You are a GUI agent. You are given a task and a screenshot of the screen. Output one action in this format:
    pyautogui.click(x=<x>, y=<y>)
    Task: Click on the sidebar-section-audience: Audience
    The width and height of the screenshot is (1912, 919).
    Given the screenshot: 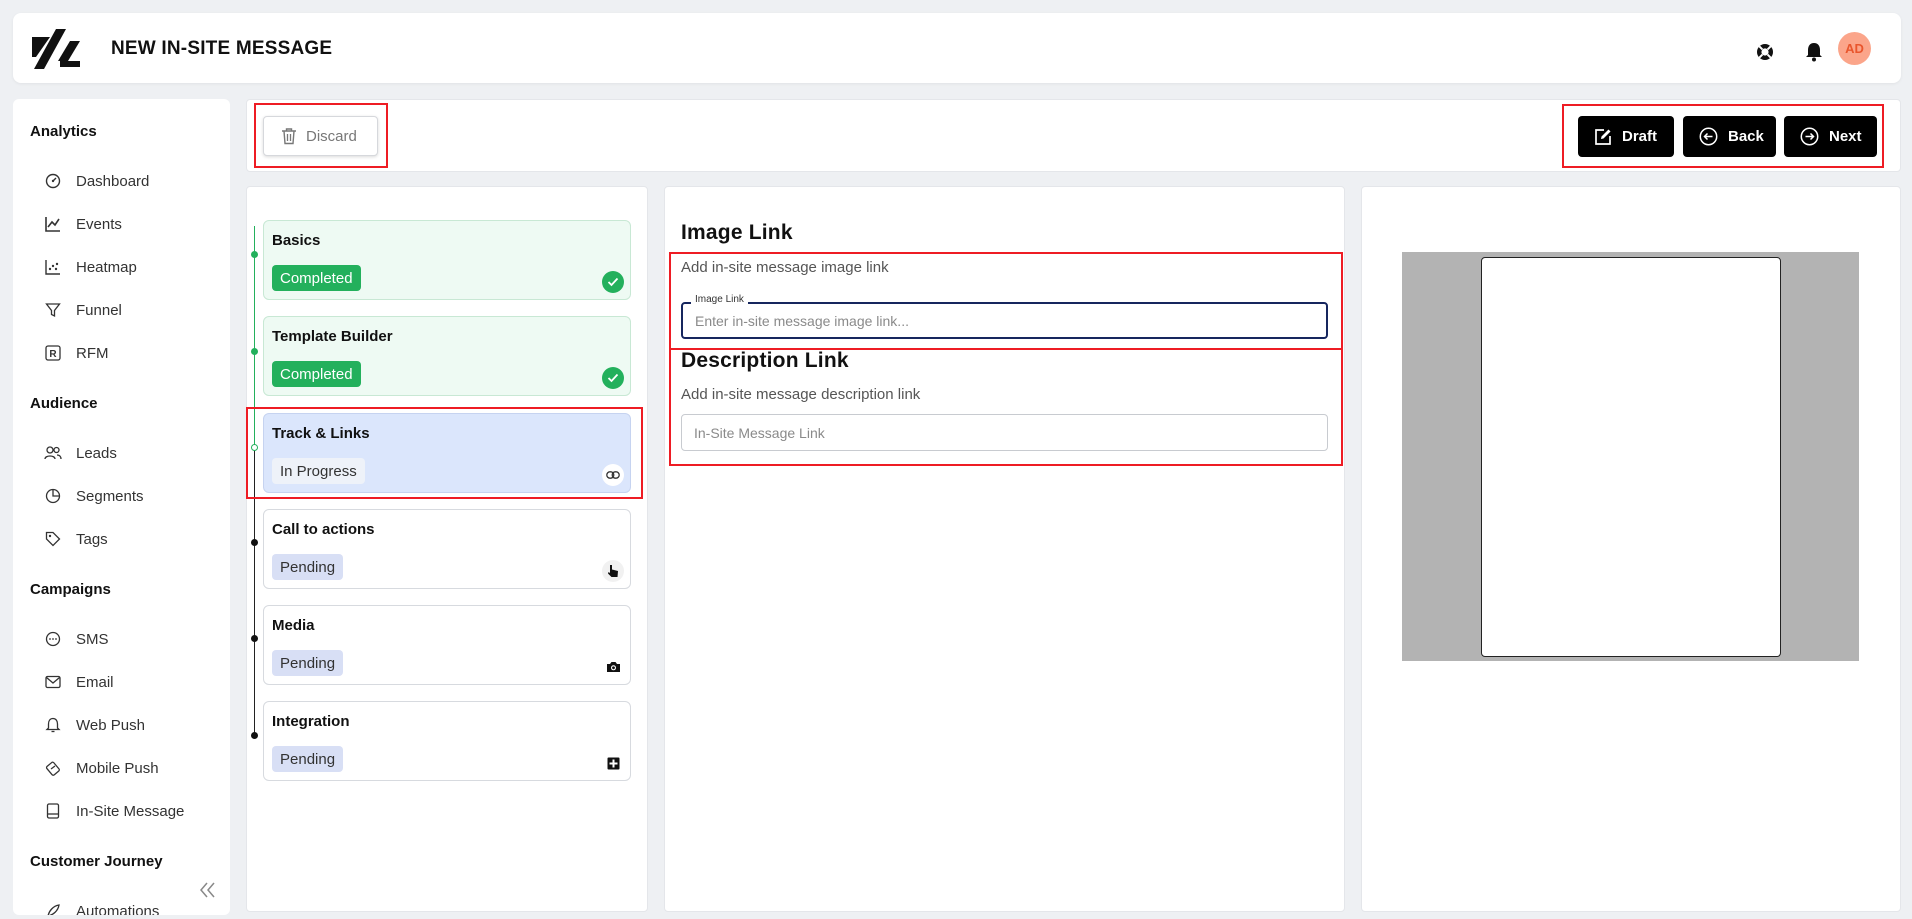 What is the action you would take?
    pyautogui.click(x=64, y=403)
    